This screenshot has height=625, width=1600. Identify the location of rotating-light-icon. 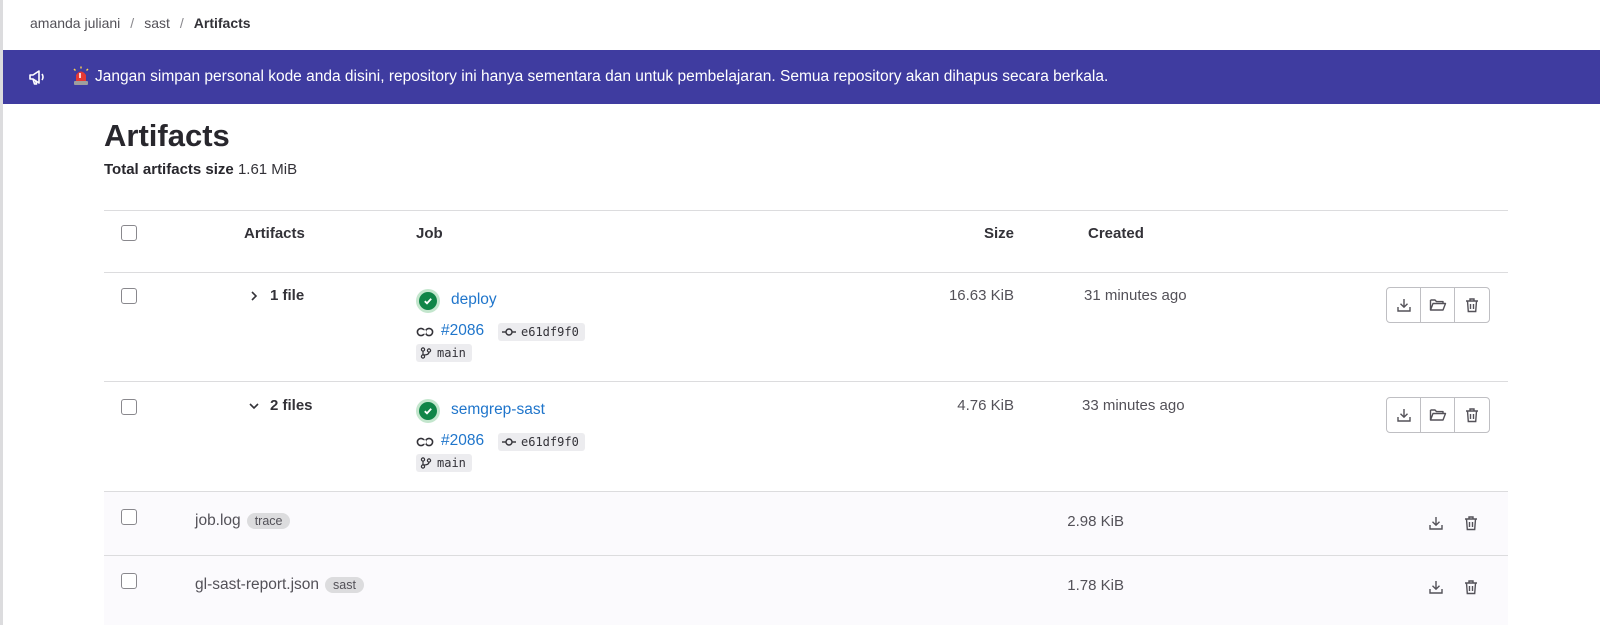
(81, 75).